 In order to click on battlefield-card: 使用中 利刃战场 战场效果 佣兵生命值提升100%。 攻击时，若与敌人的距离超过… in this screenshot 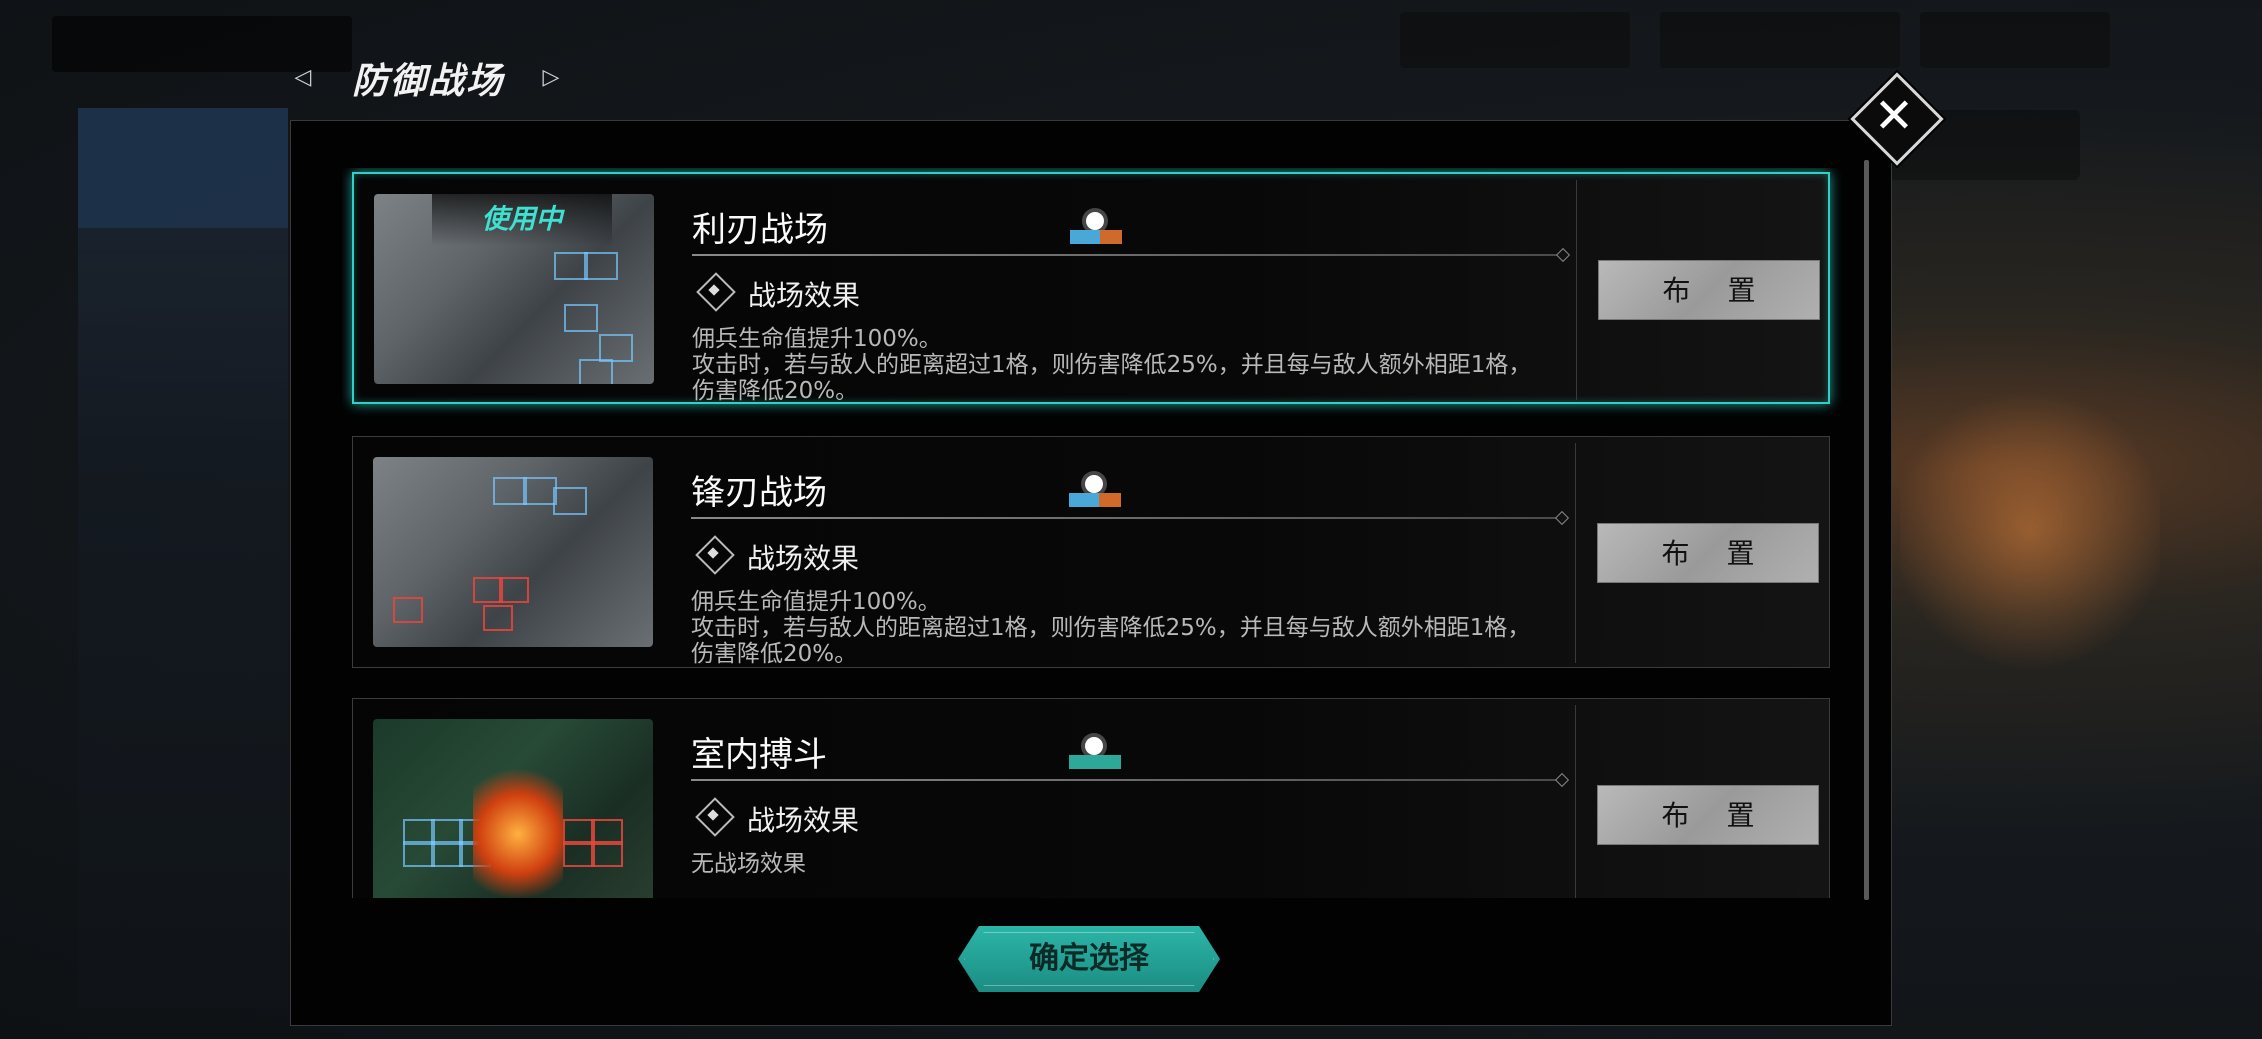, I will do `click(1091, 288)`.